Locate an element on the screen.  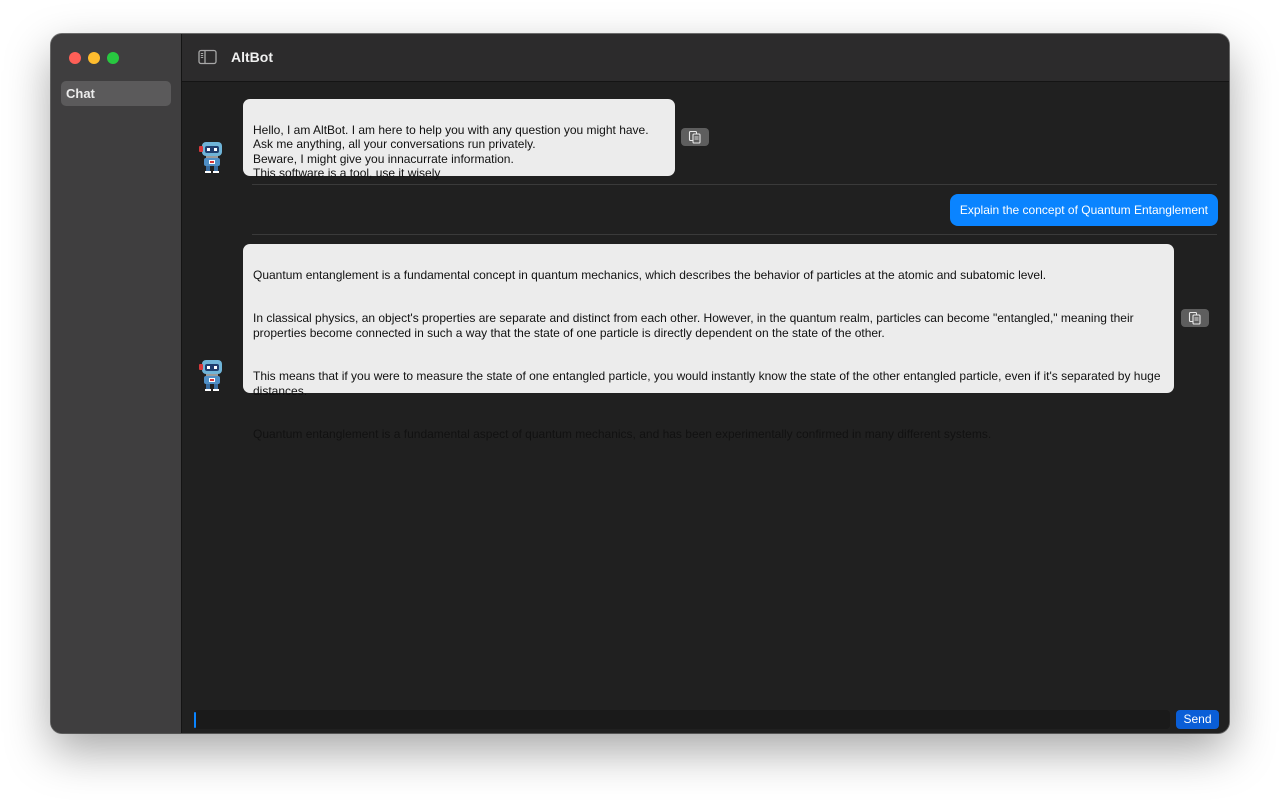
zoom-window-button is located at coordinates (113, 58).